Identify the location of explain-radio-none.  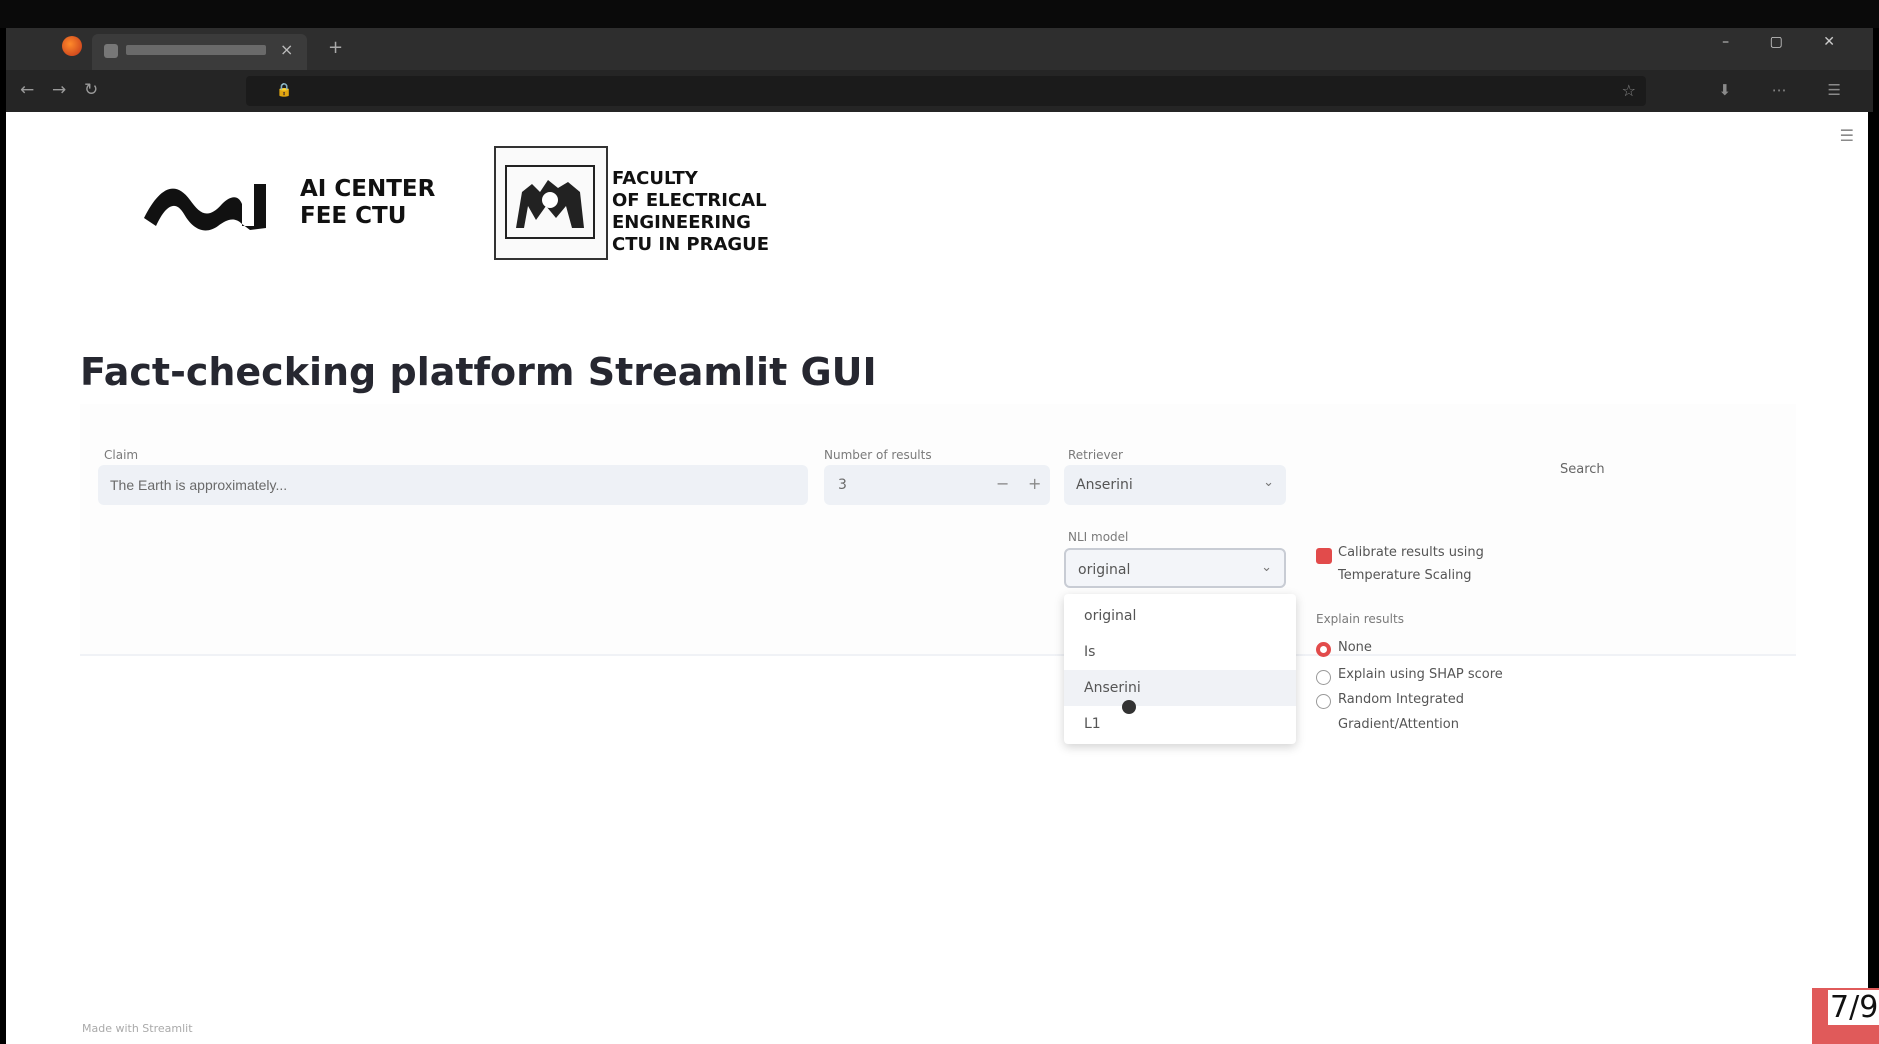
(1323, 649).